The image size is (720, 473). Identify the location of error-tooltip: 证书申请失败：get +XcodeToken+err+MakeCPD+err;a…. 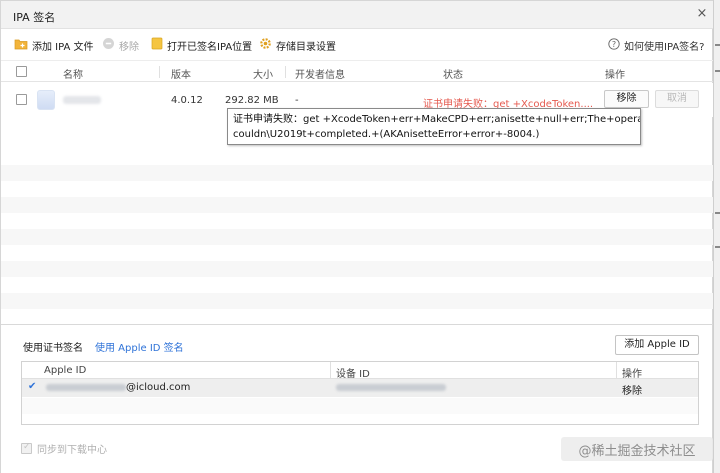
(434, 126).